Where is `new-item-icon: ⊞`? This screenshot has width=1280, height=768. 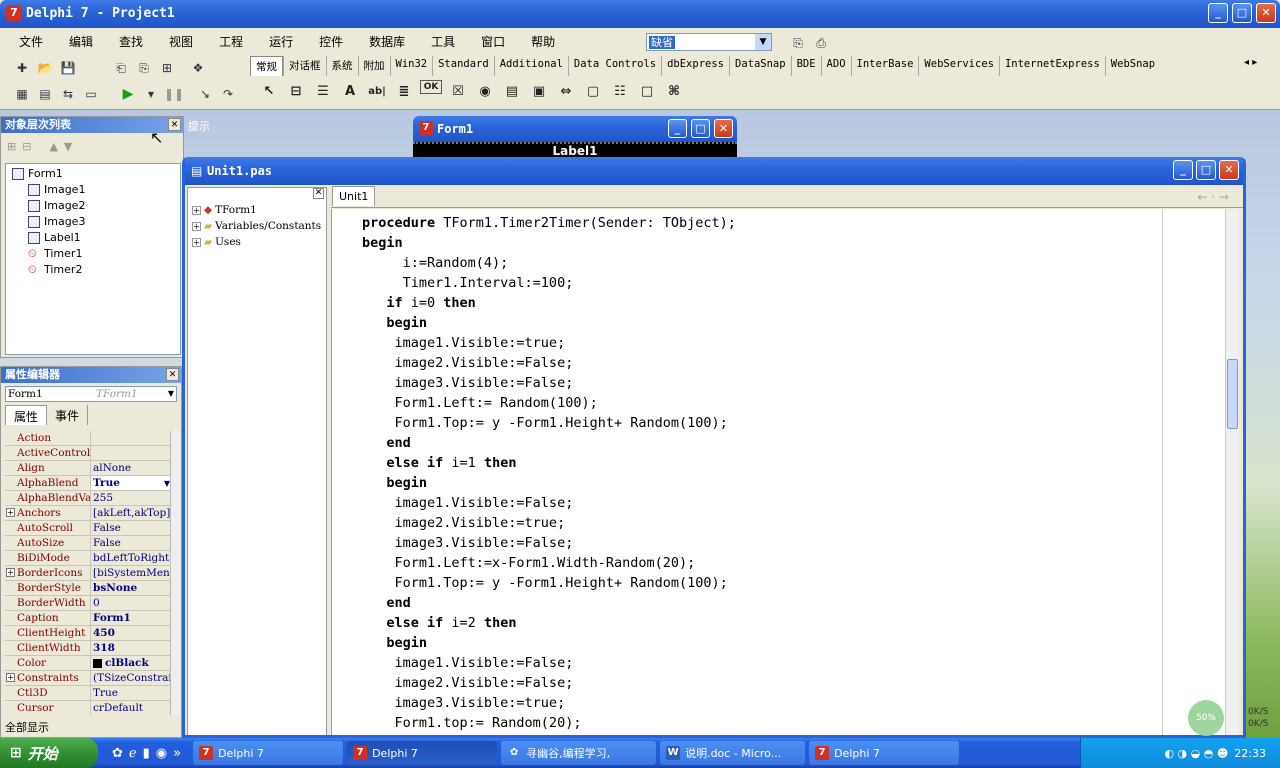
new-item-icon: ⊞ is located at coordinates (11, 146).